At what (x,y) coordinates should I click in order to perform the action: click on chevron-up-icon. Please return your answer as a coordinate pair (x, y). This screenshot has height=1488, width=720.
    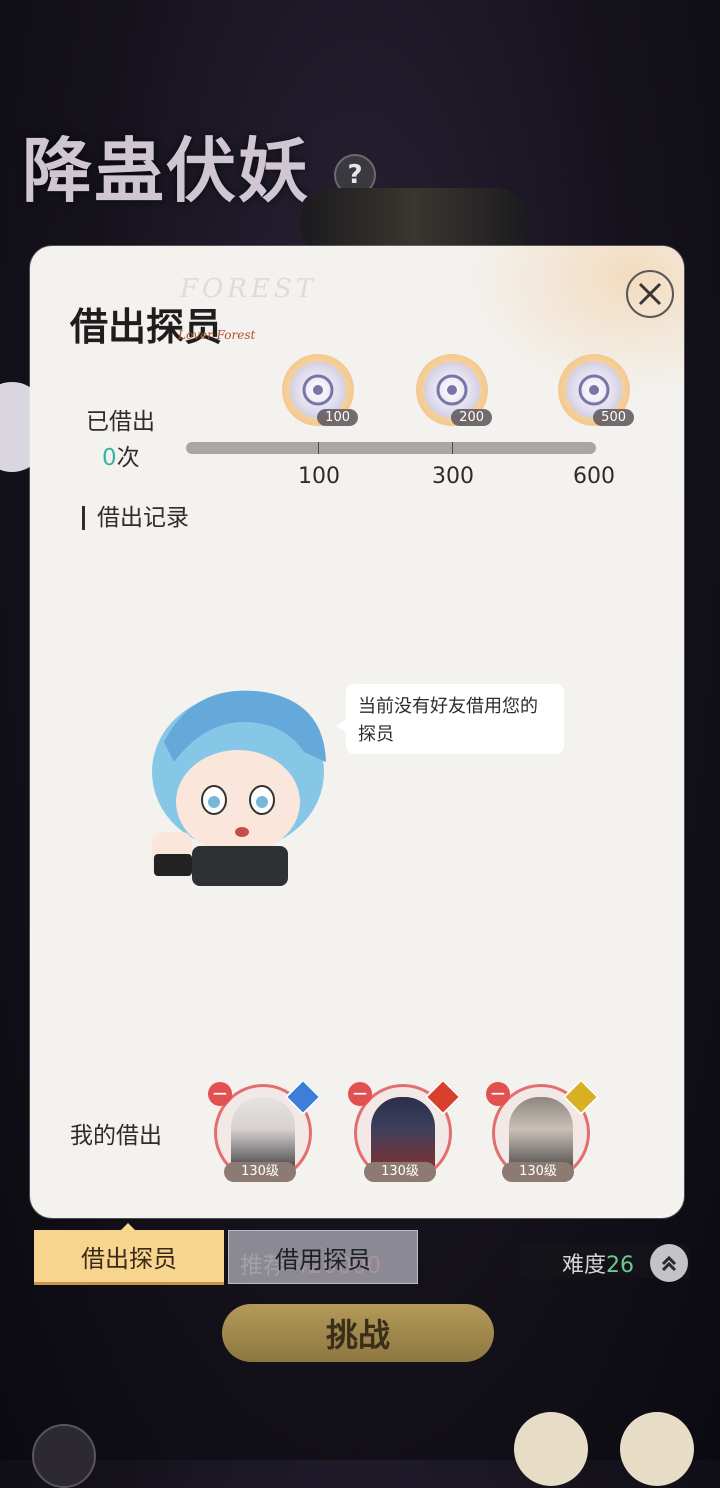
    Looking at the image, I should click on (669, 1263).